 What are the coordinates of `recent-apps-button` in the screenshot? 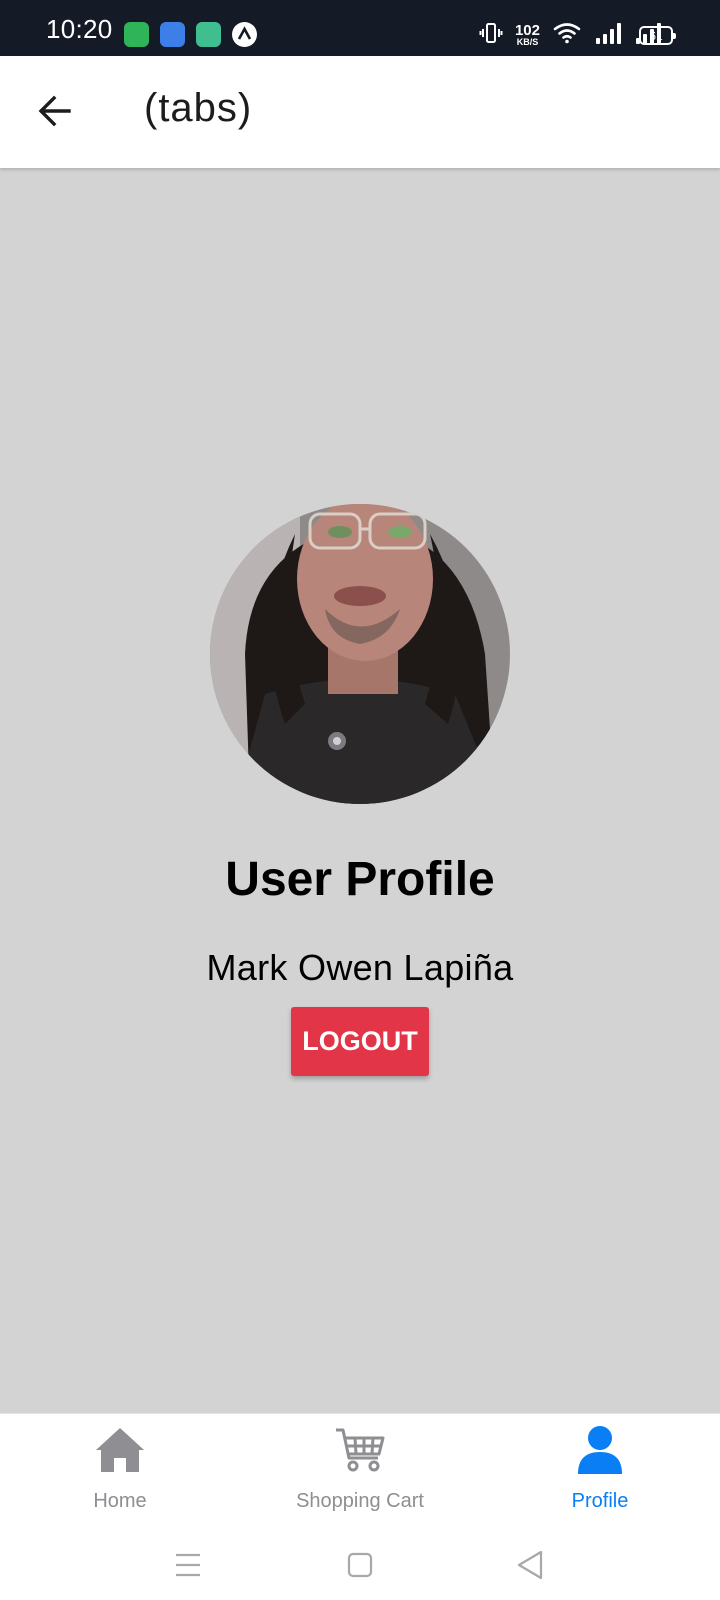 It's located at (188, 1565).